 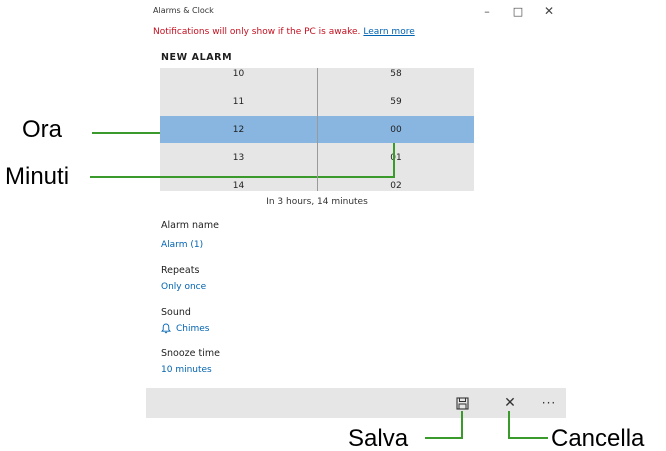 What do you see at coordinates (518, 11) in the screenshot?
I see `maximize-button: □` at bounding box center [518, 11].